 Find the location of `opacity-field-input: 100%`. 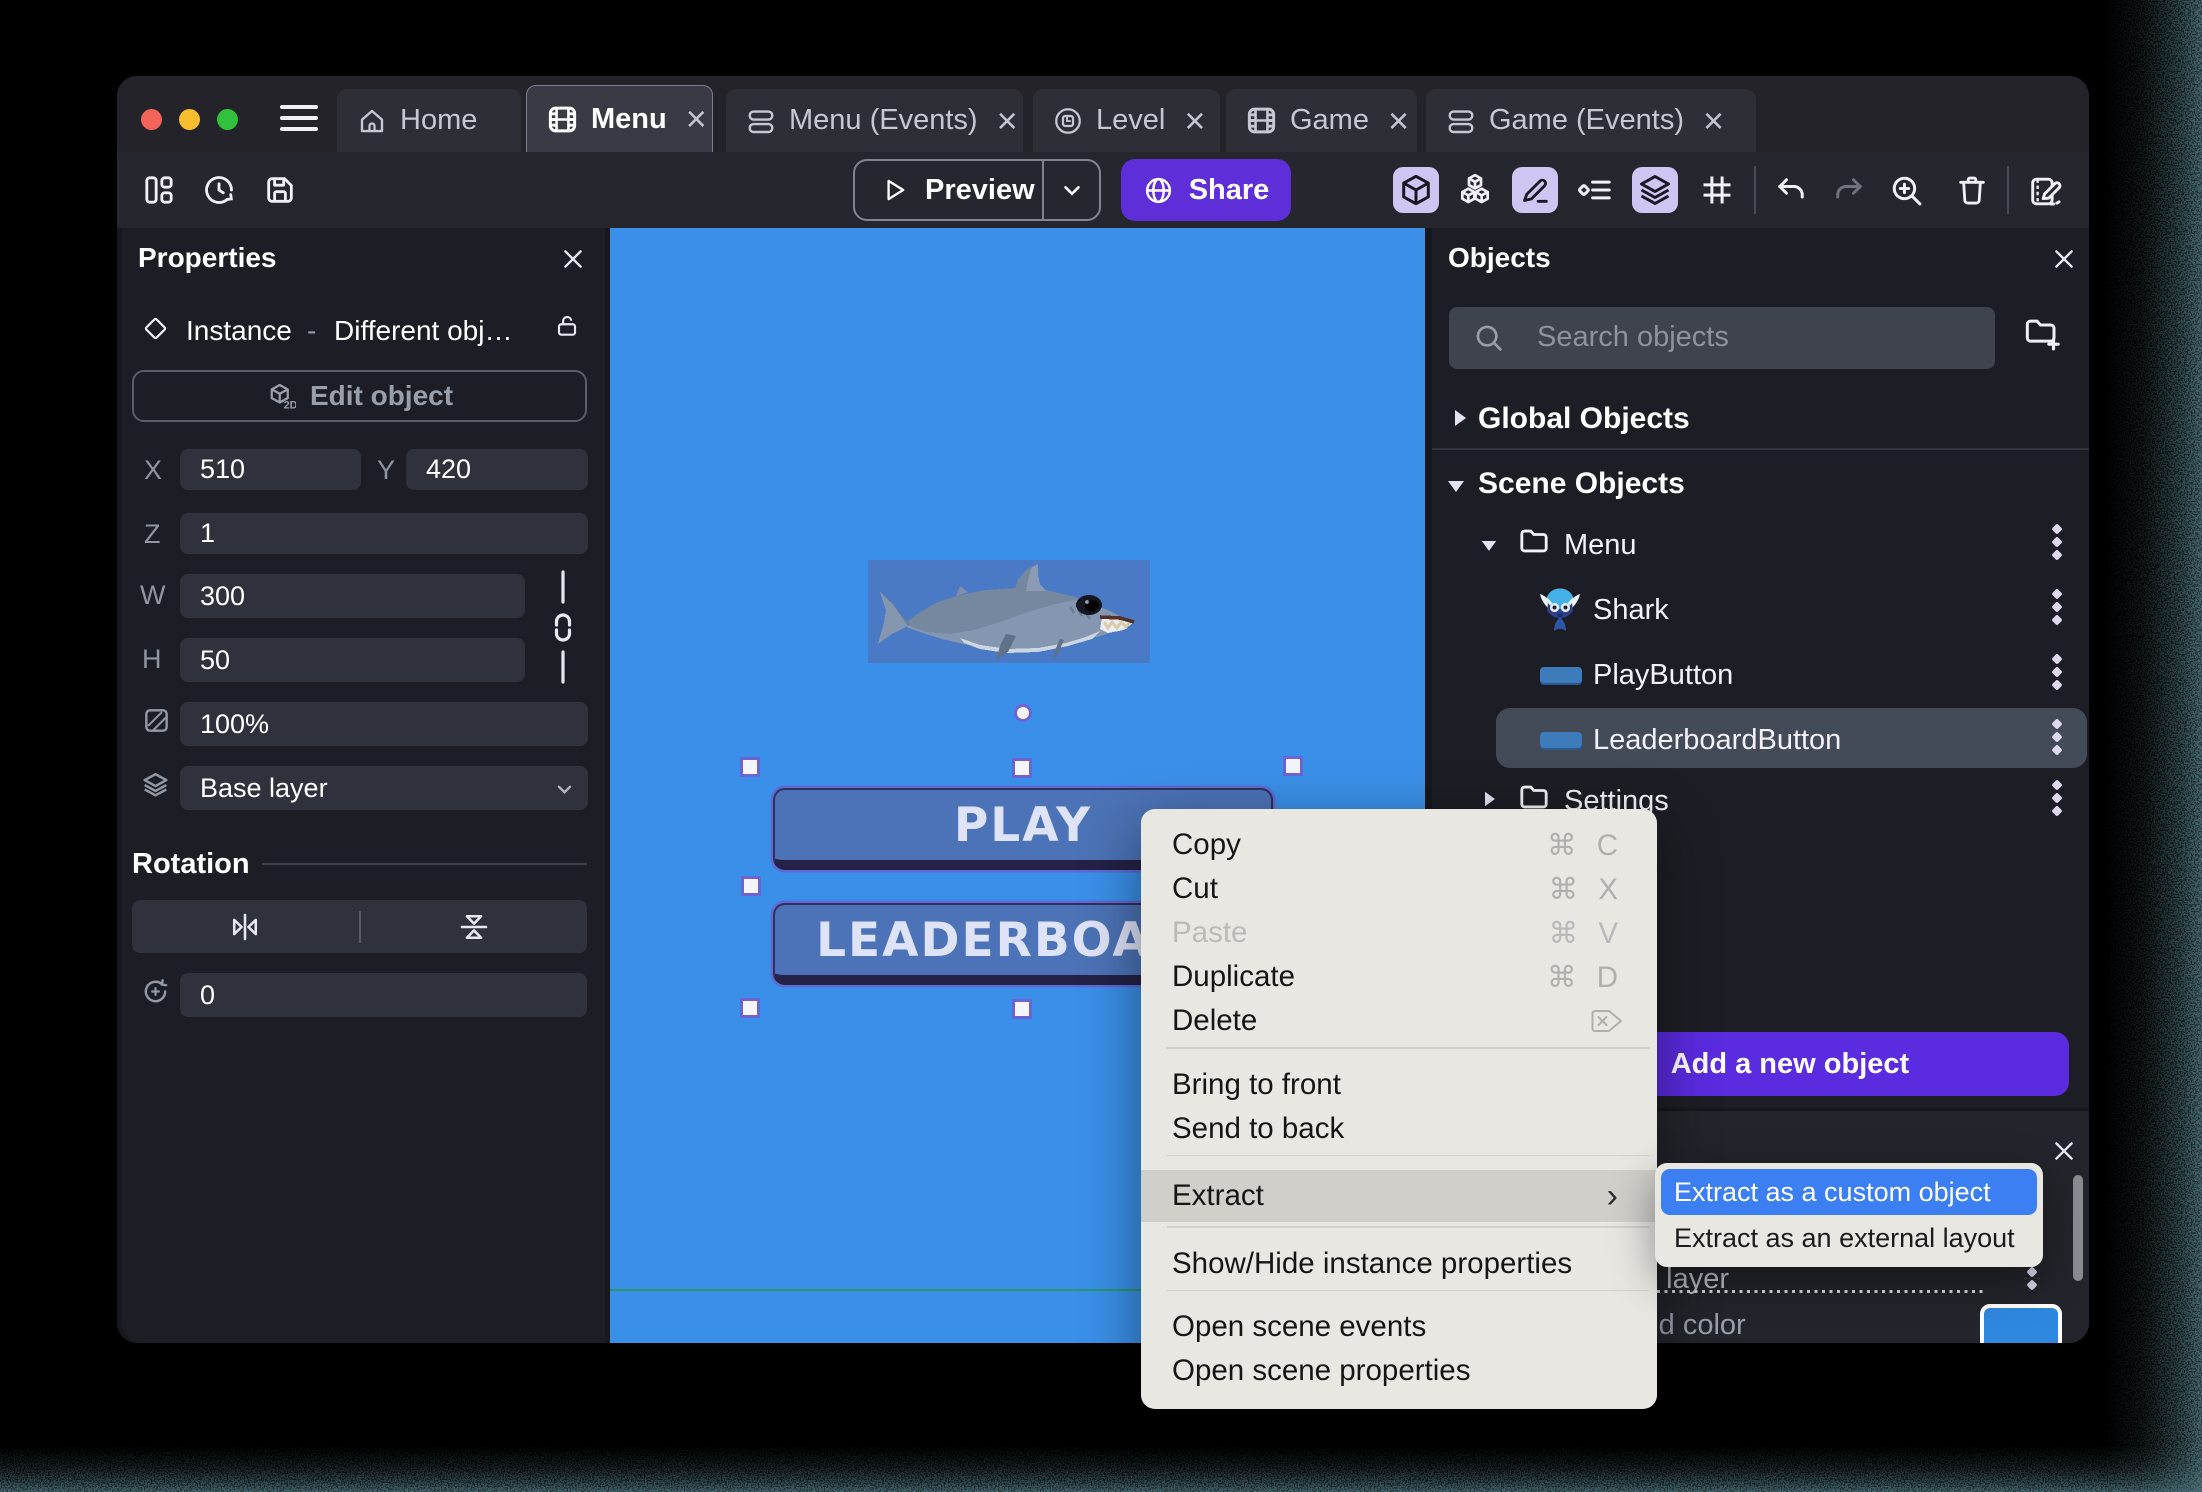

opacity-field-input: 100% is located at coordinates (384, 724).